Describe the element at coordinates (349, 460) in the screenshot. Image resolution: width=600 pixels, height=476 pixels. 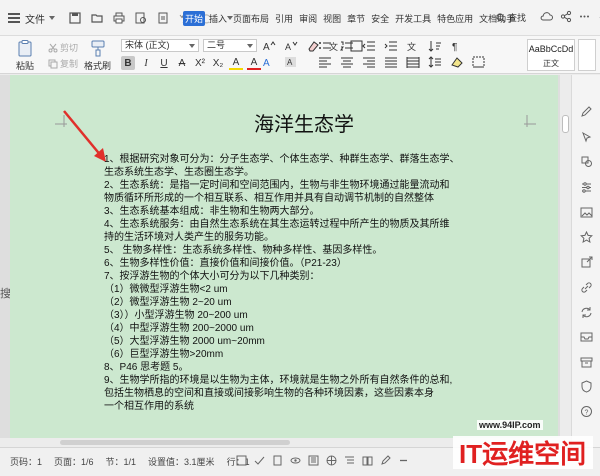
I see `outline-view-icon` at that location.